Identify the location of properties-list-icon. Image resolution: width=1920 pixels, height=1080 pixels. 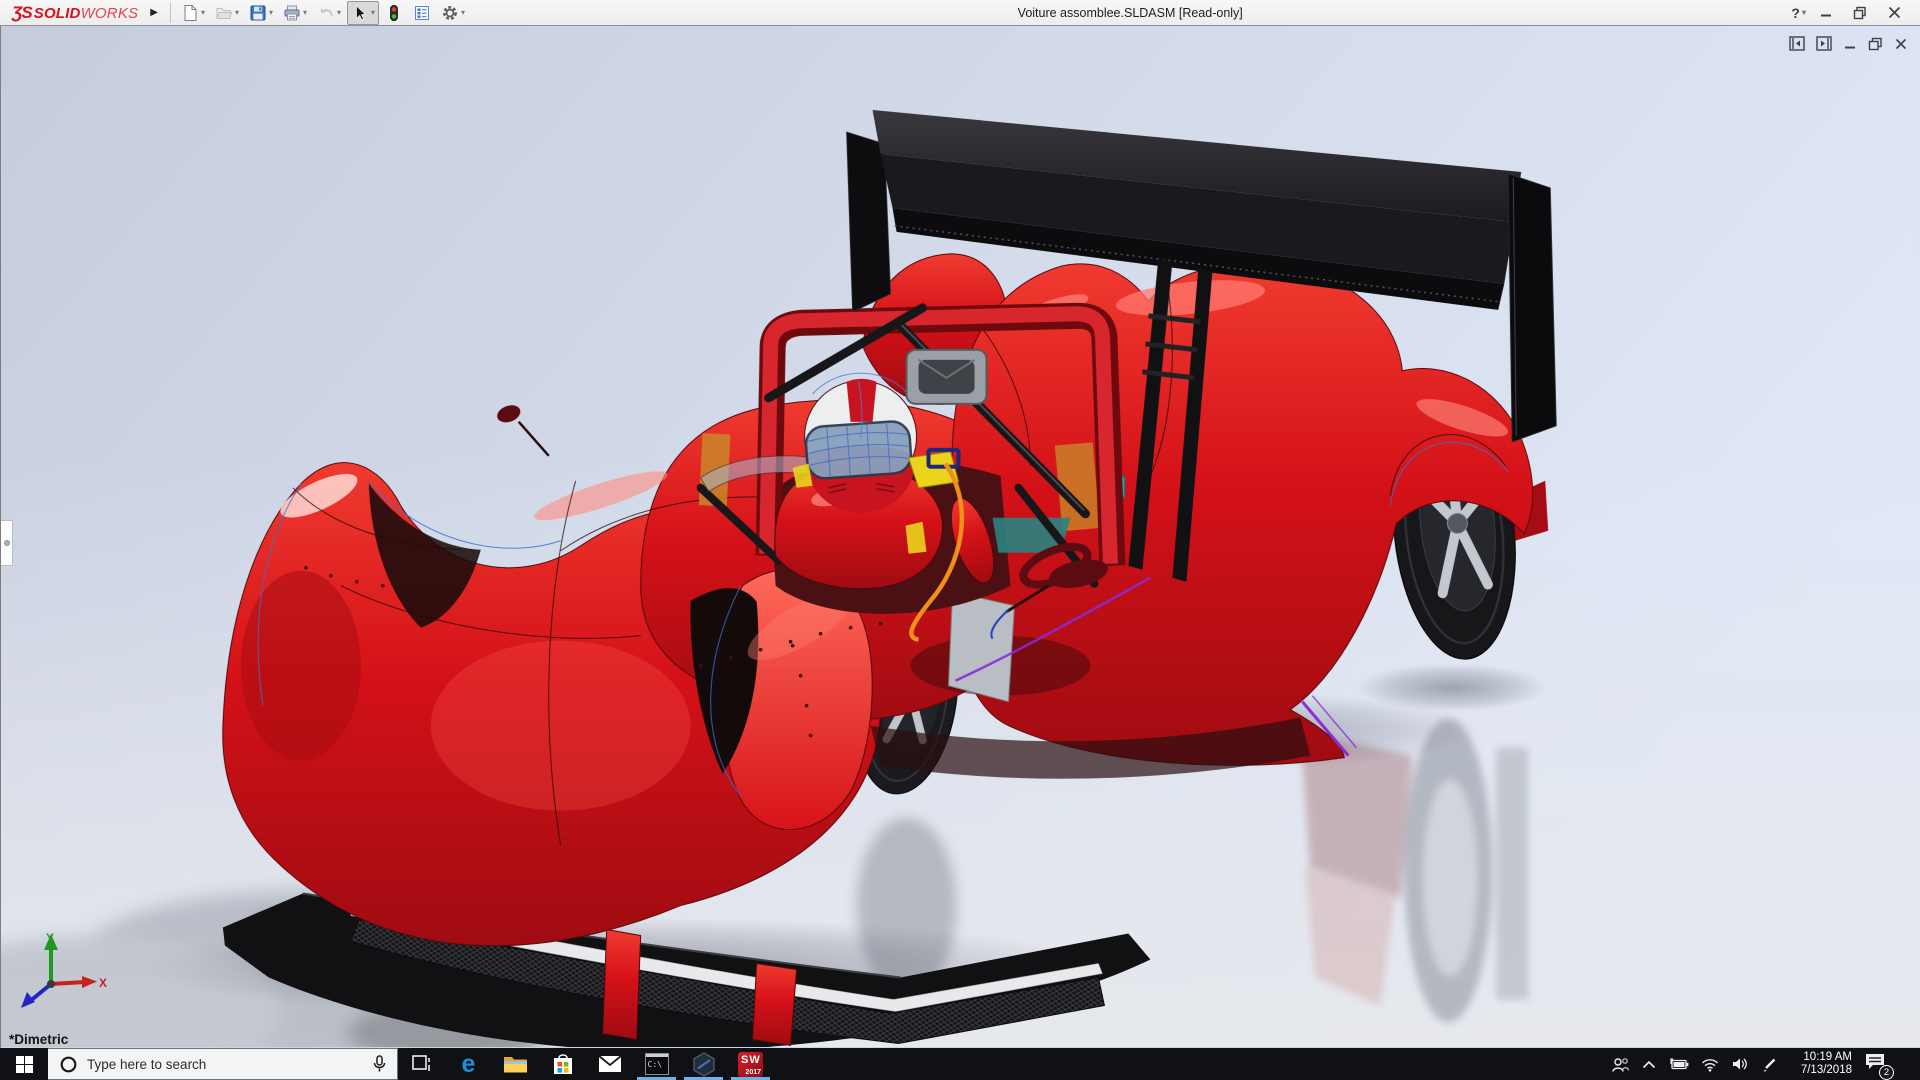
(422, 12).